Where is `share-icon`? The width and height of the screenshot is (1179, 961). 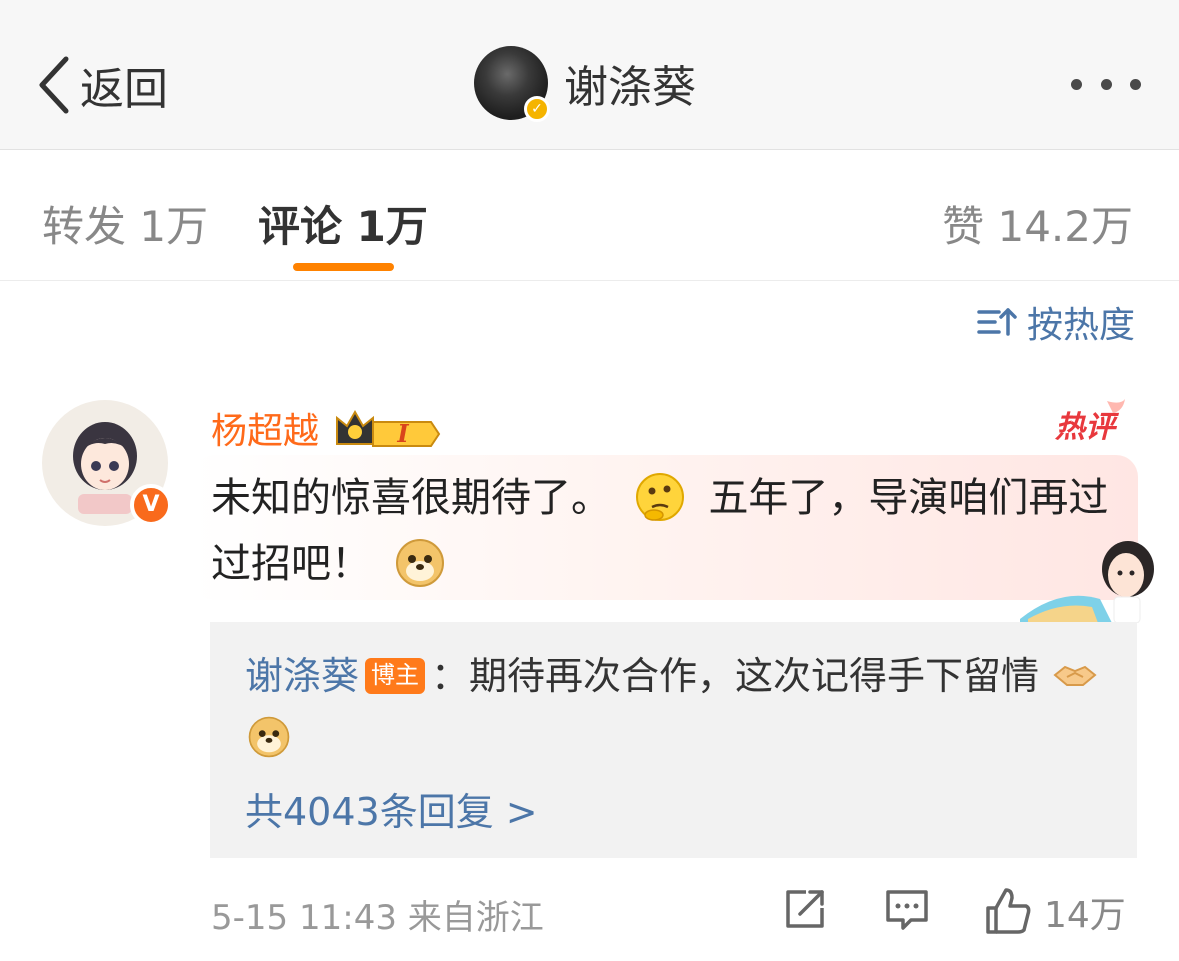 share-icon is located at coordinates (805, 909).